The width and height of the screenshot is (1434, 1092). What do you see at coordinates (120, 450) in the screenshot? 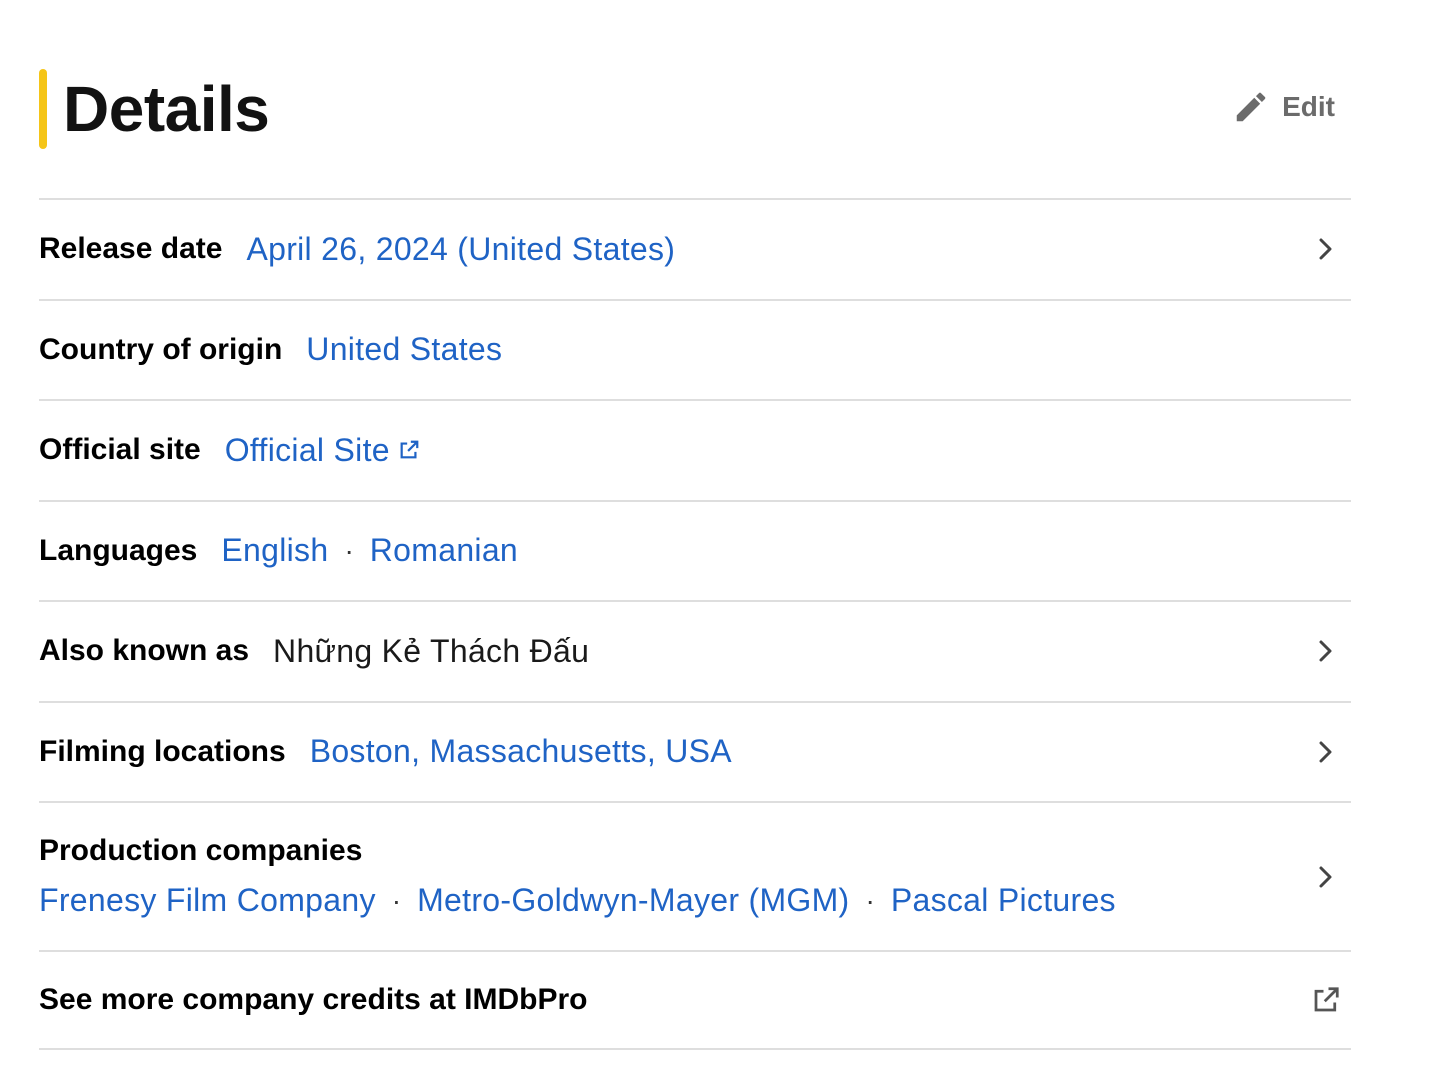
I see `official-site-label: Official site` at bounding box center [120, 450].